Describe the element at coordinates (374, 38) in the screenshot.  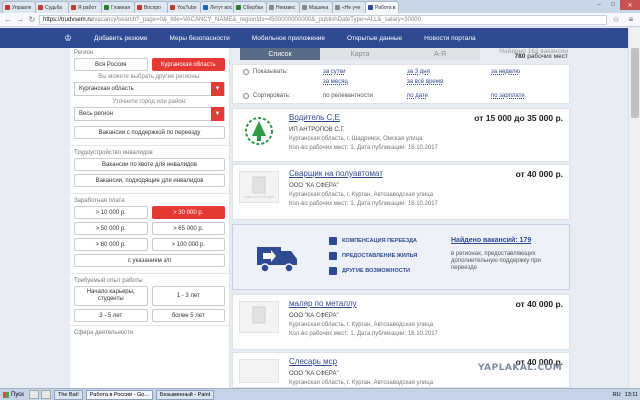
I see `nav-open-data: Открытые данные` at that location.